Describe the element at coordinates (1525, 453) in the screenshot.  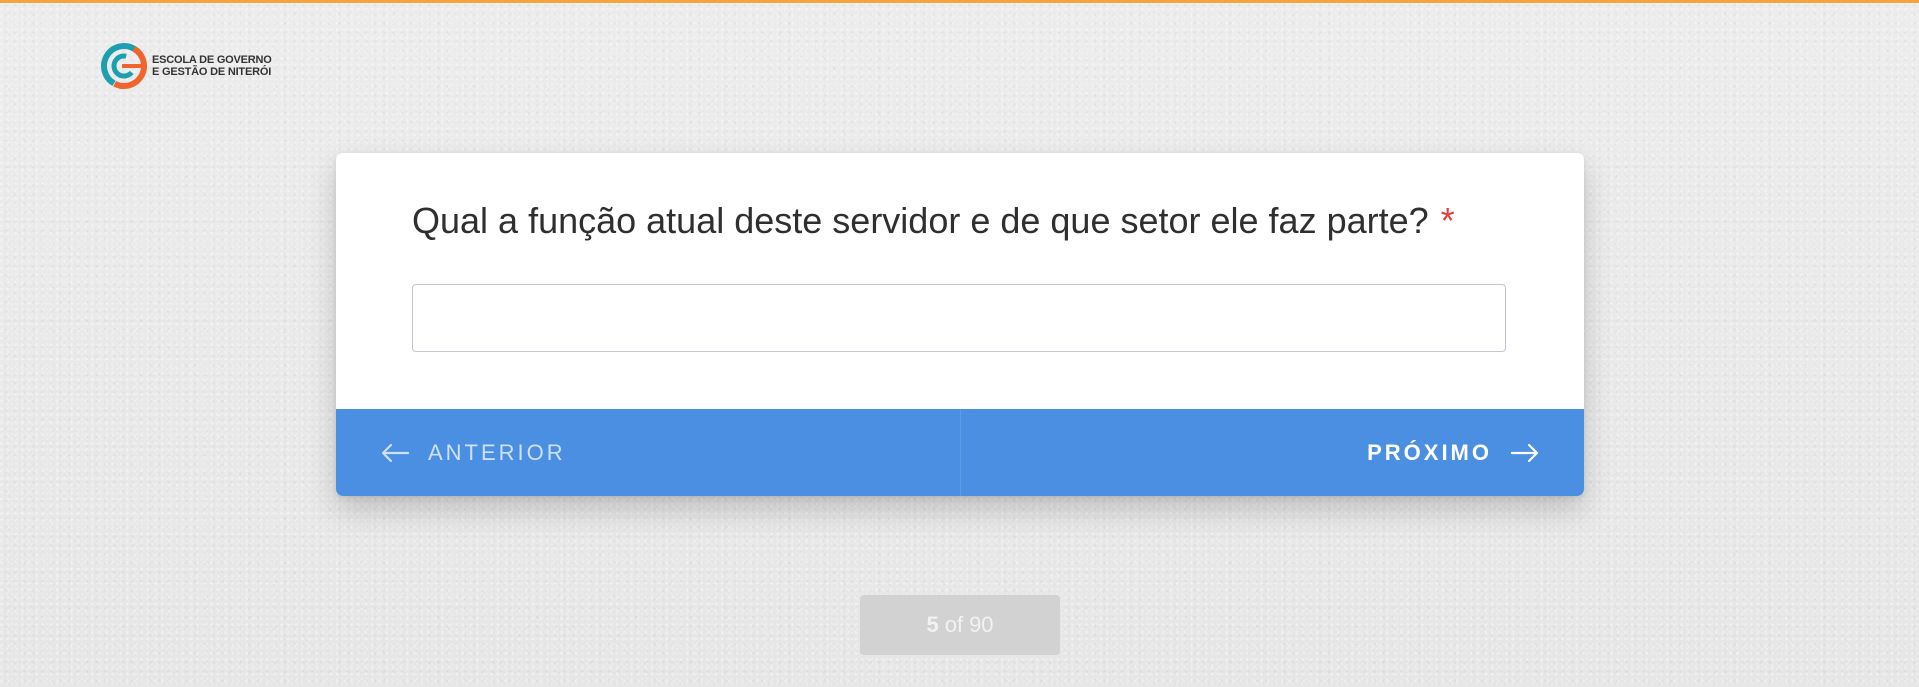
I see `arrow-right-icon` at that location.